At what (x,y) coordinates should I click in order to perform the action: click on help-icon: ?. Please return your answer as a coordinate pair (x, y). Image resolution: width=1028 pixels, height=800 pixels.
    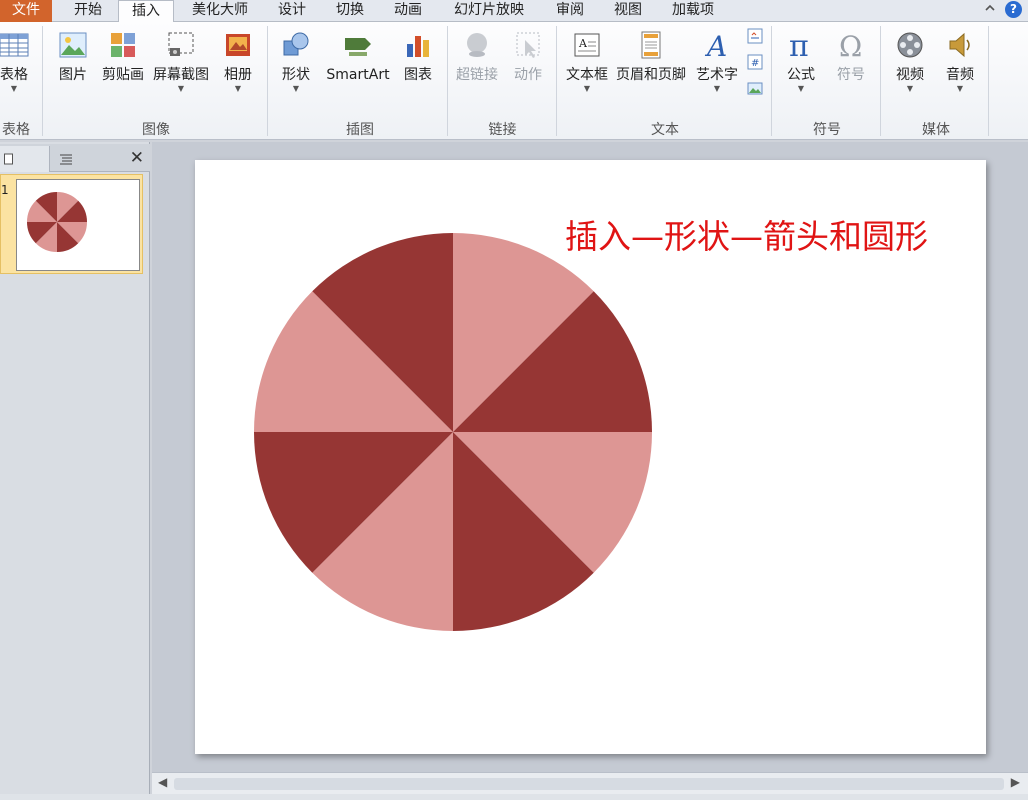
    Looking at the image, I should click on (1013, 9).